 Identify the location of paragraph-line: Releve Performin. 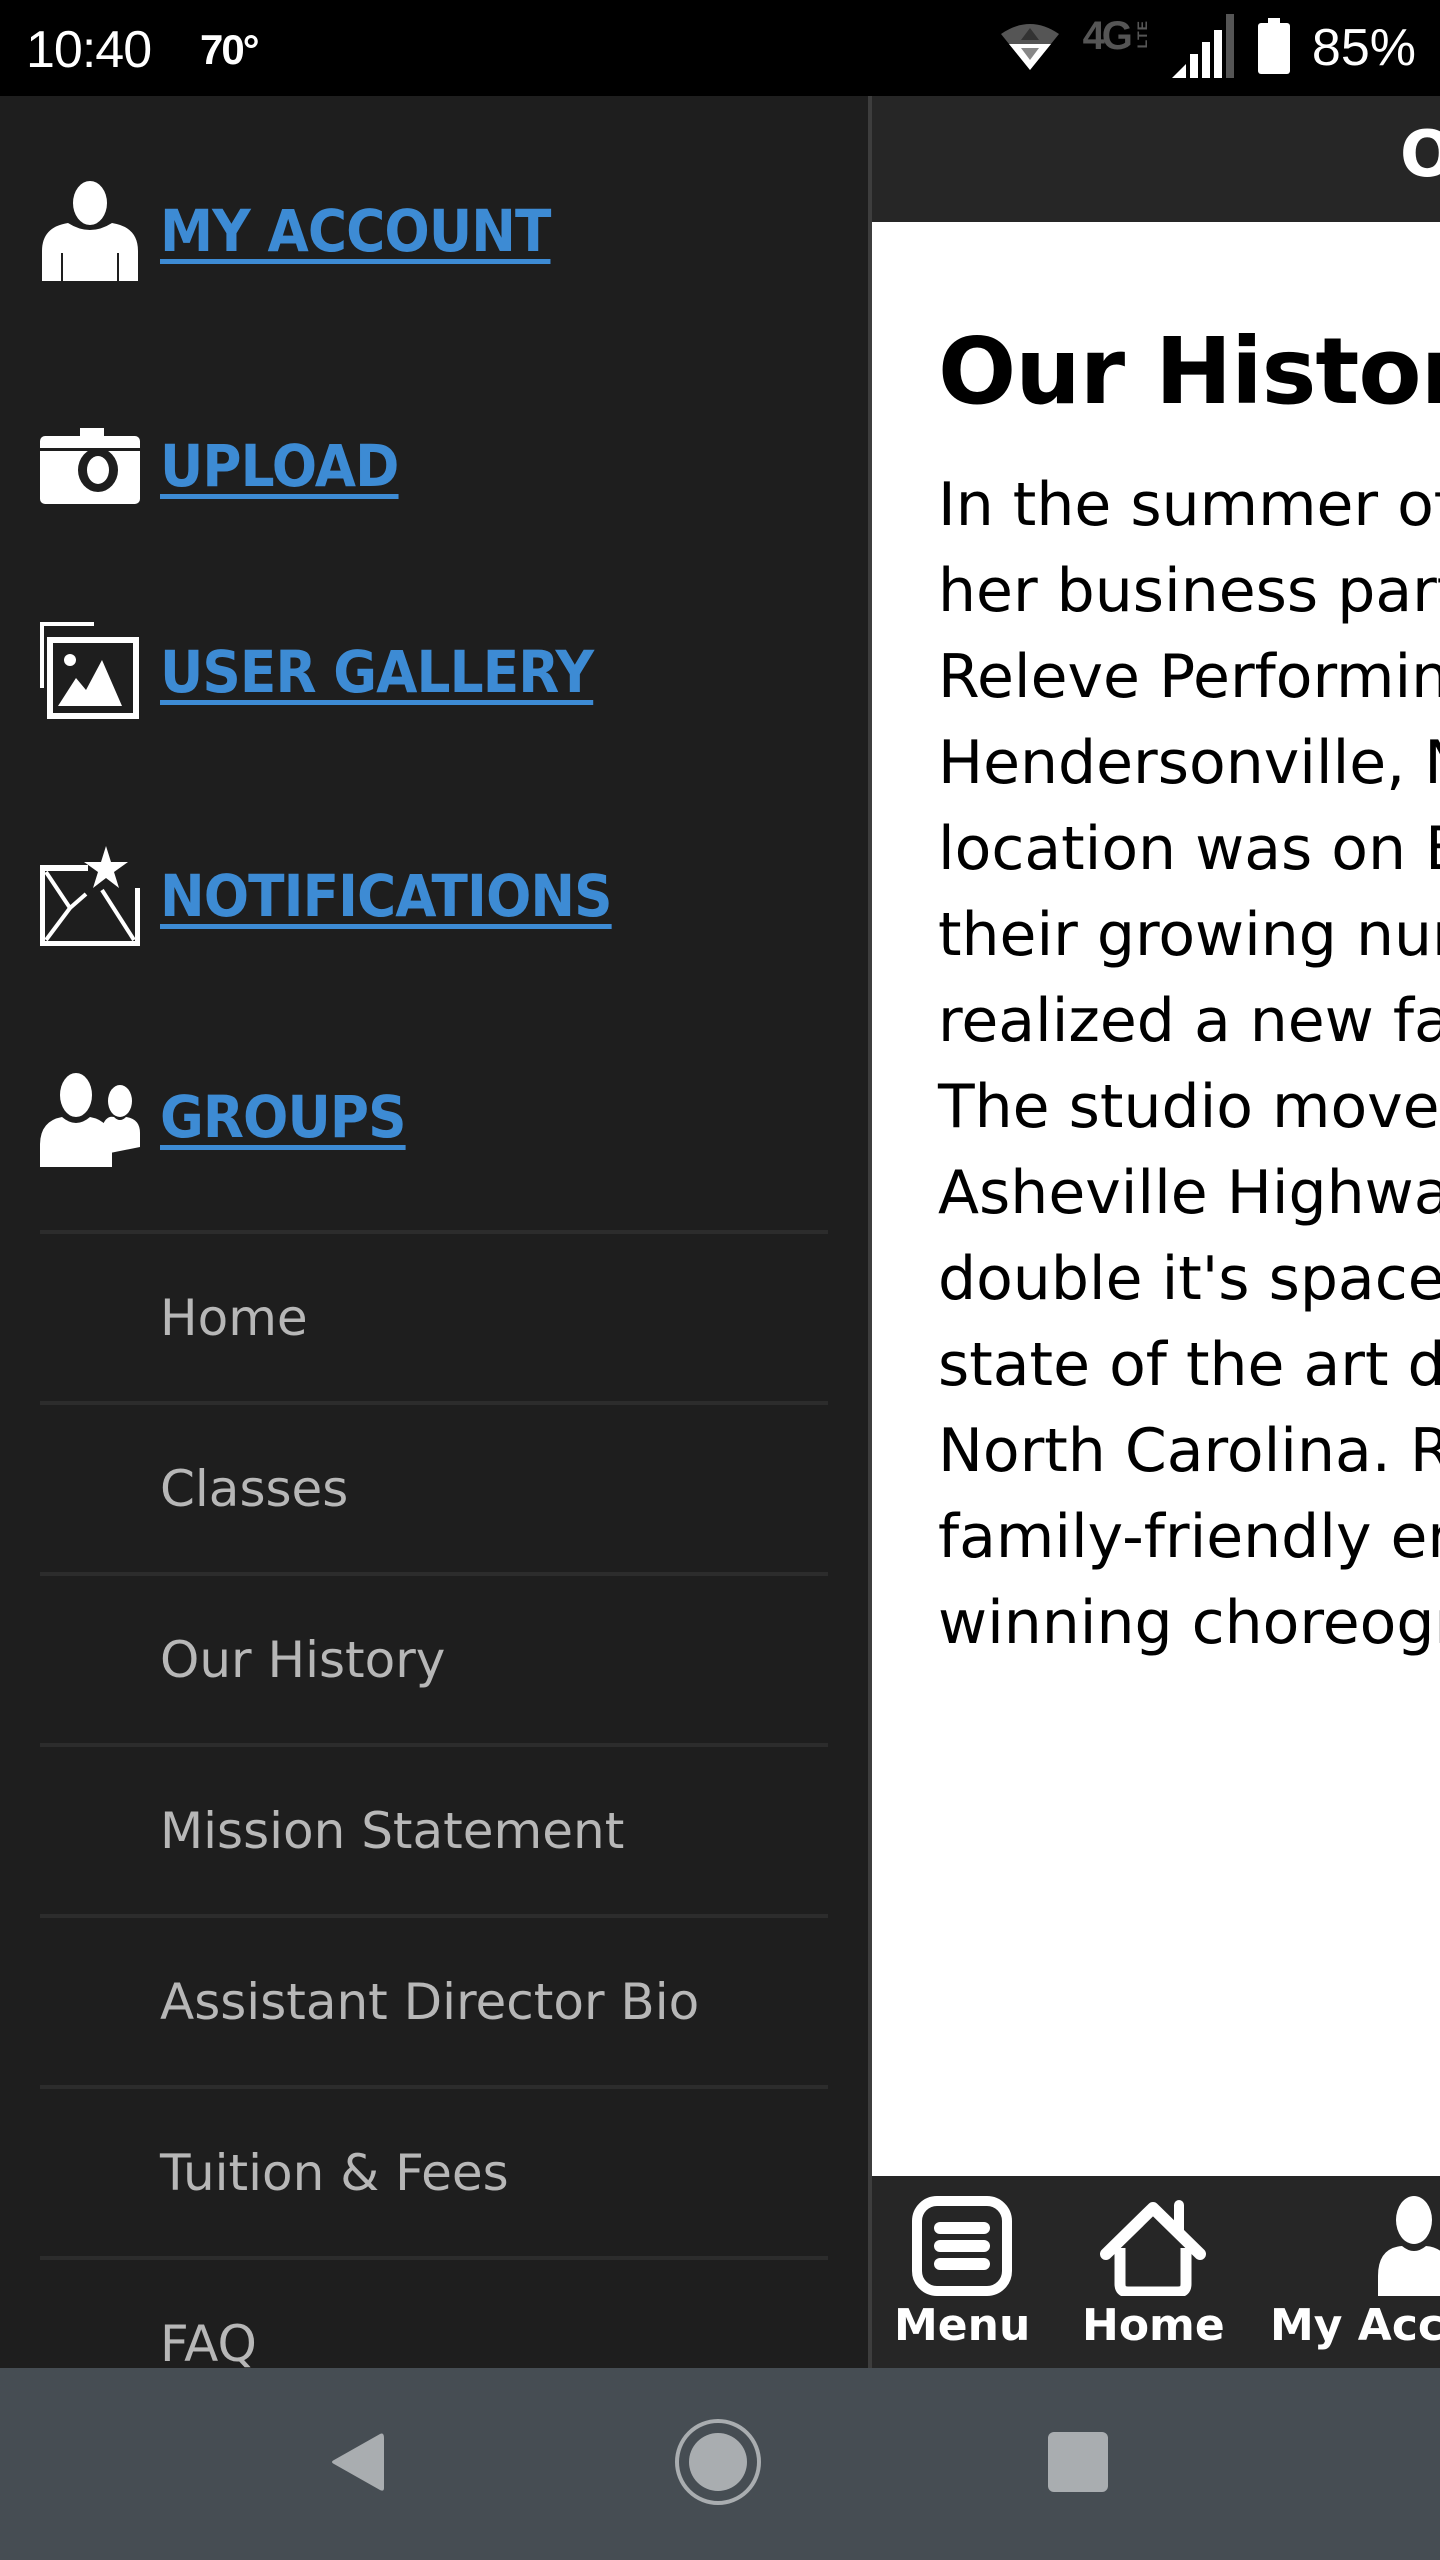
(1189, 677).